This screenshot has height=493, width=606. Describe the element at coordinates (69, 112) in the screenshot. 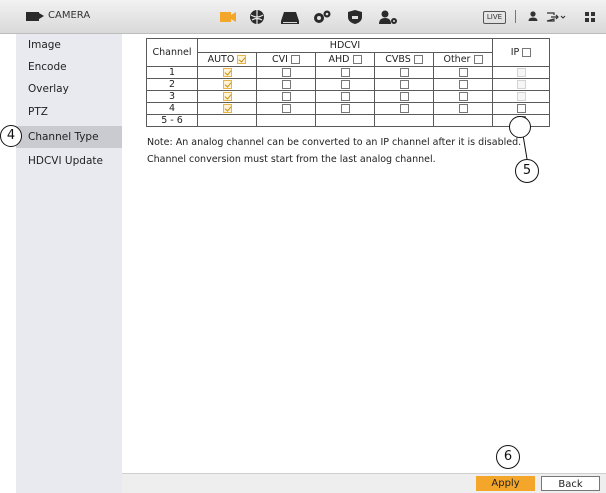

I see `sidebar-item-ptz: PTZ` at that location.